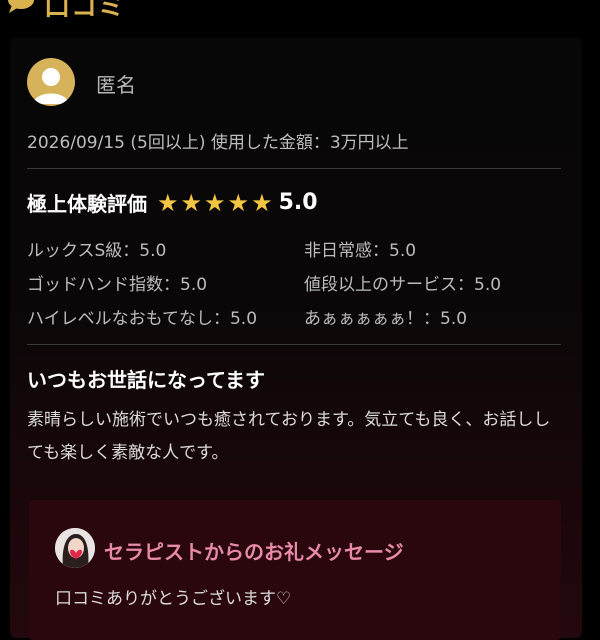 The image size is (600, 640). I want to click on section-title: 口コミ, so click(85, 11).